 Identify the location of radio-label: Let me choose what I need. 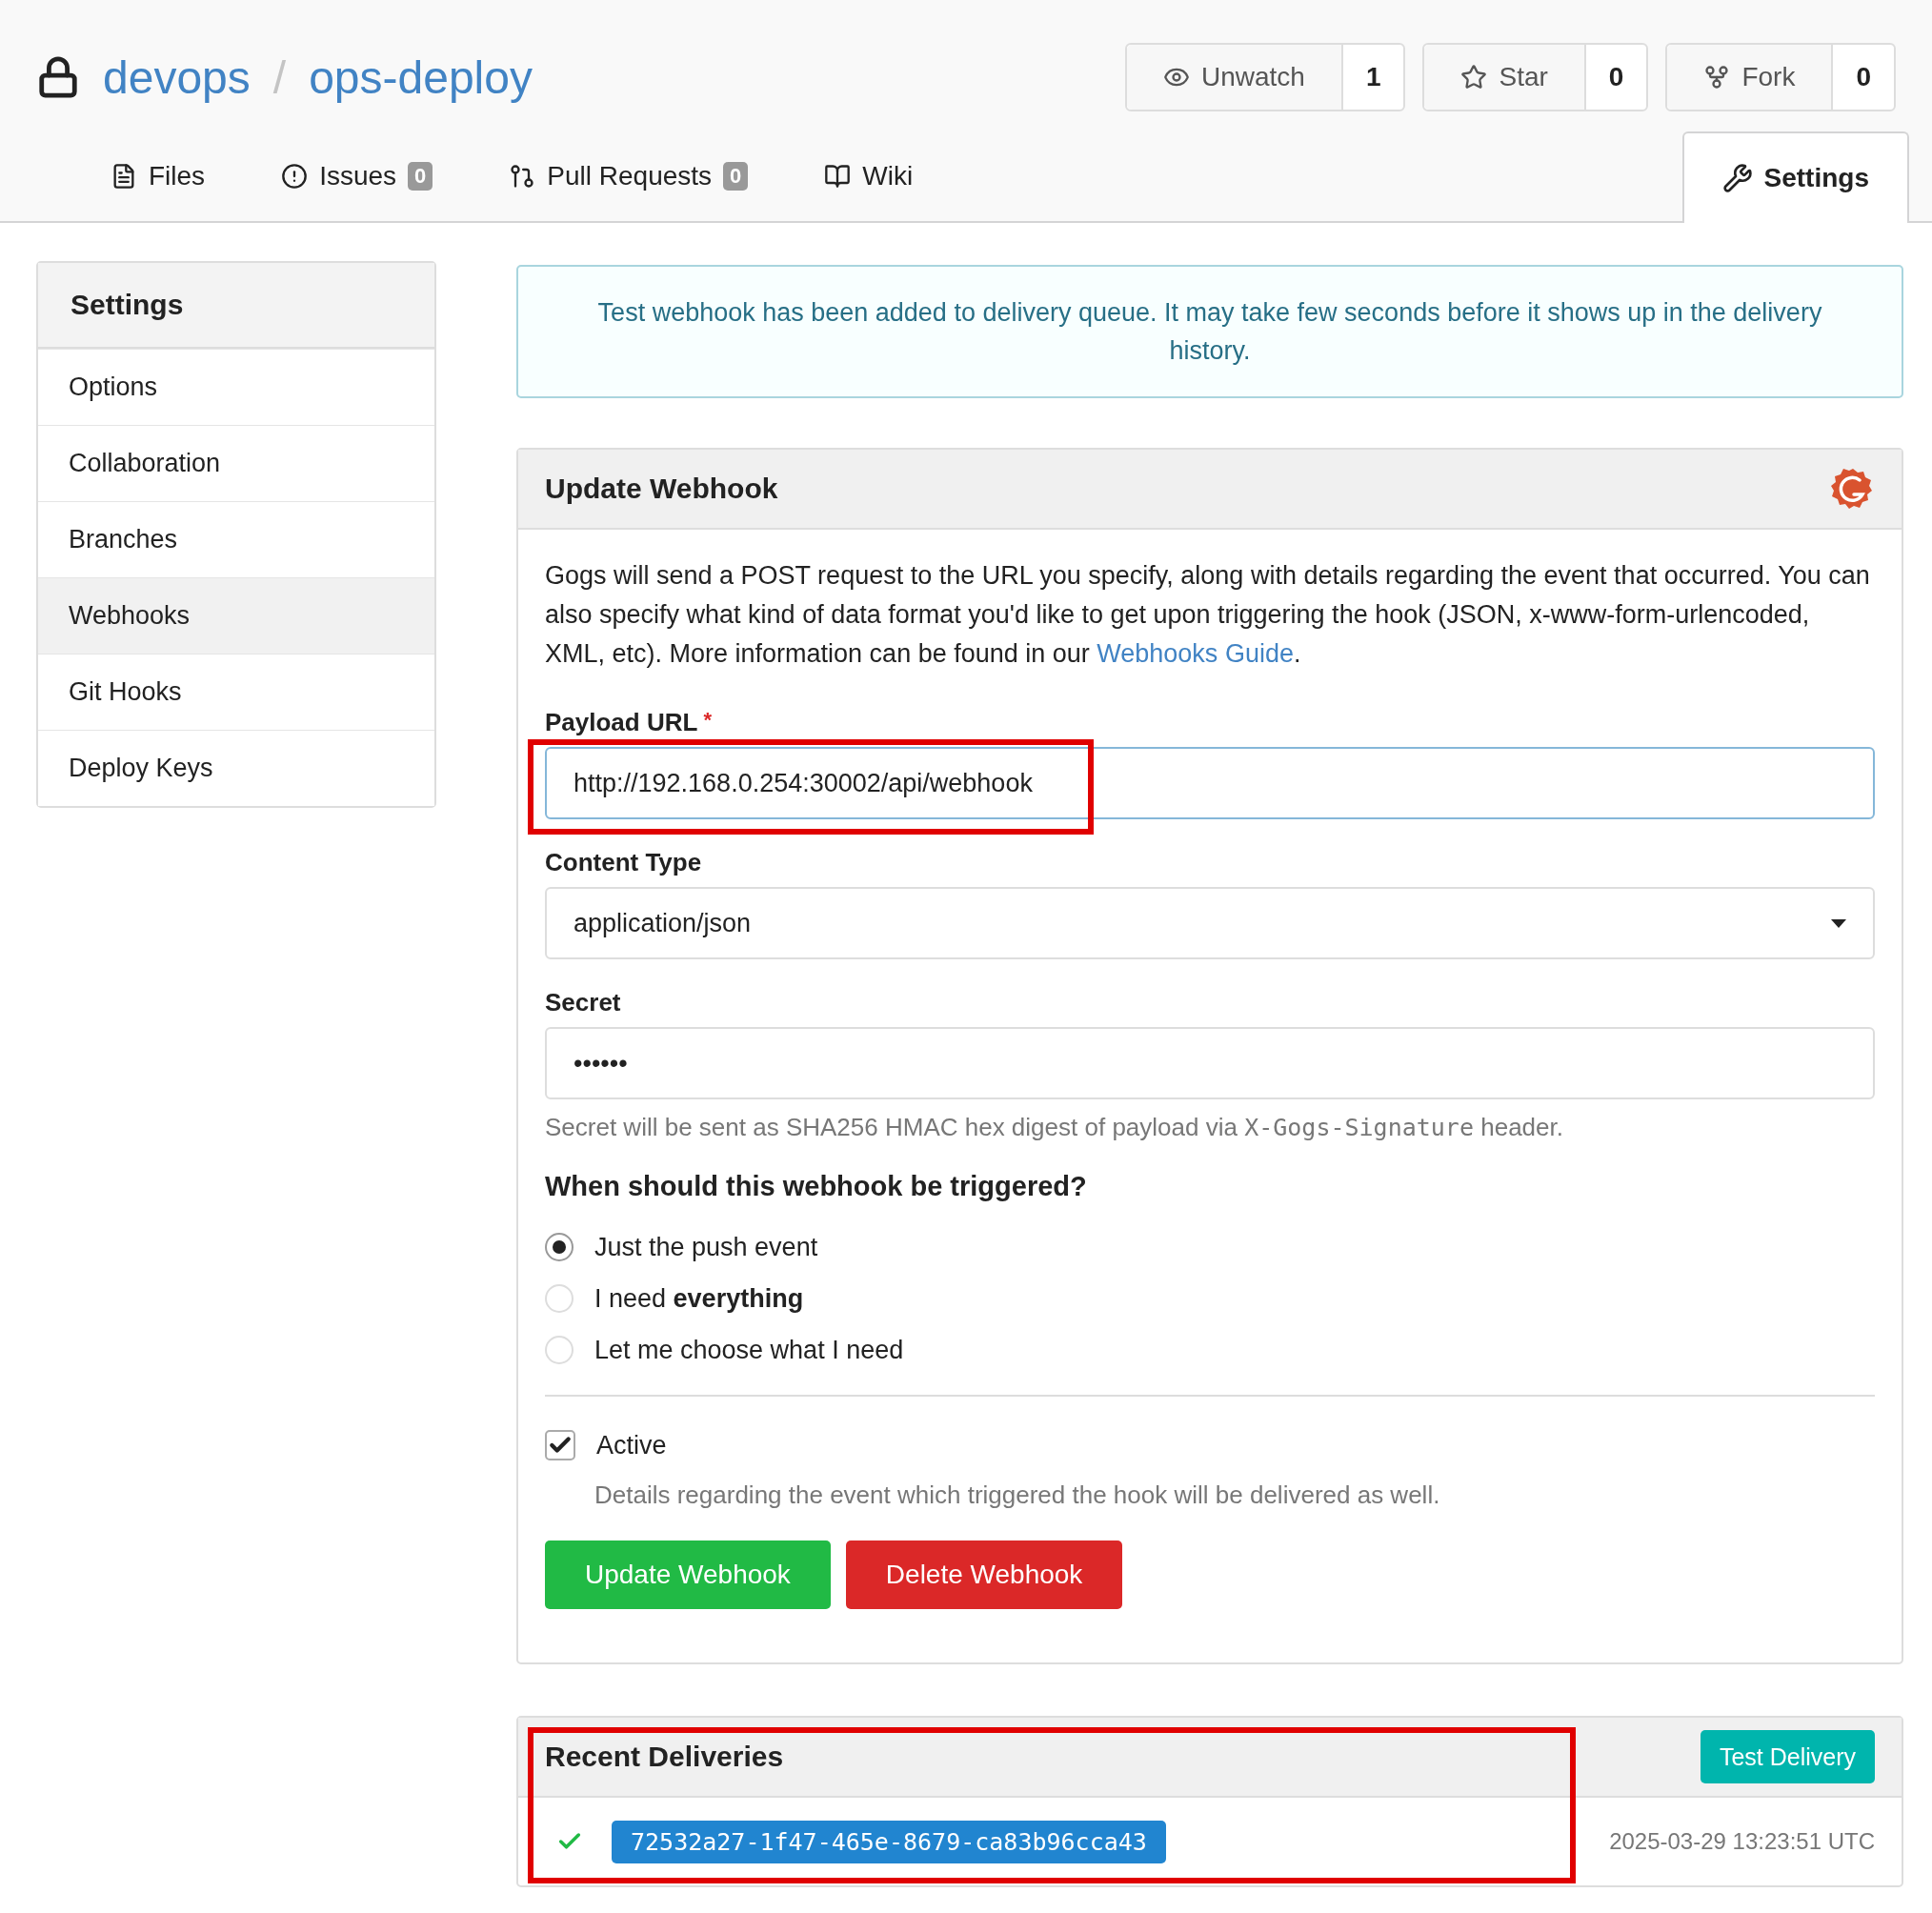
(749, 1350).